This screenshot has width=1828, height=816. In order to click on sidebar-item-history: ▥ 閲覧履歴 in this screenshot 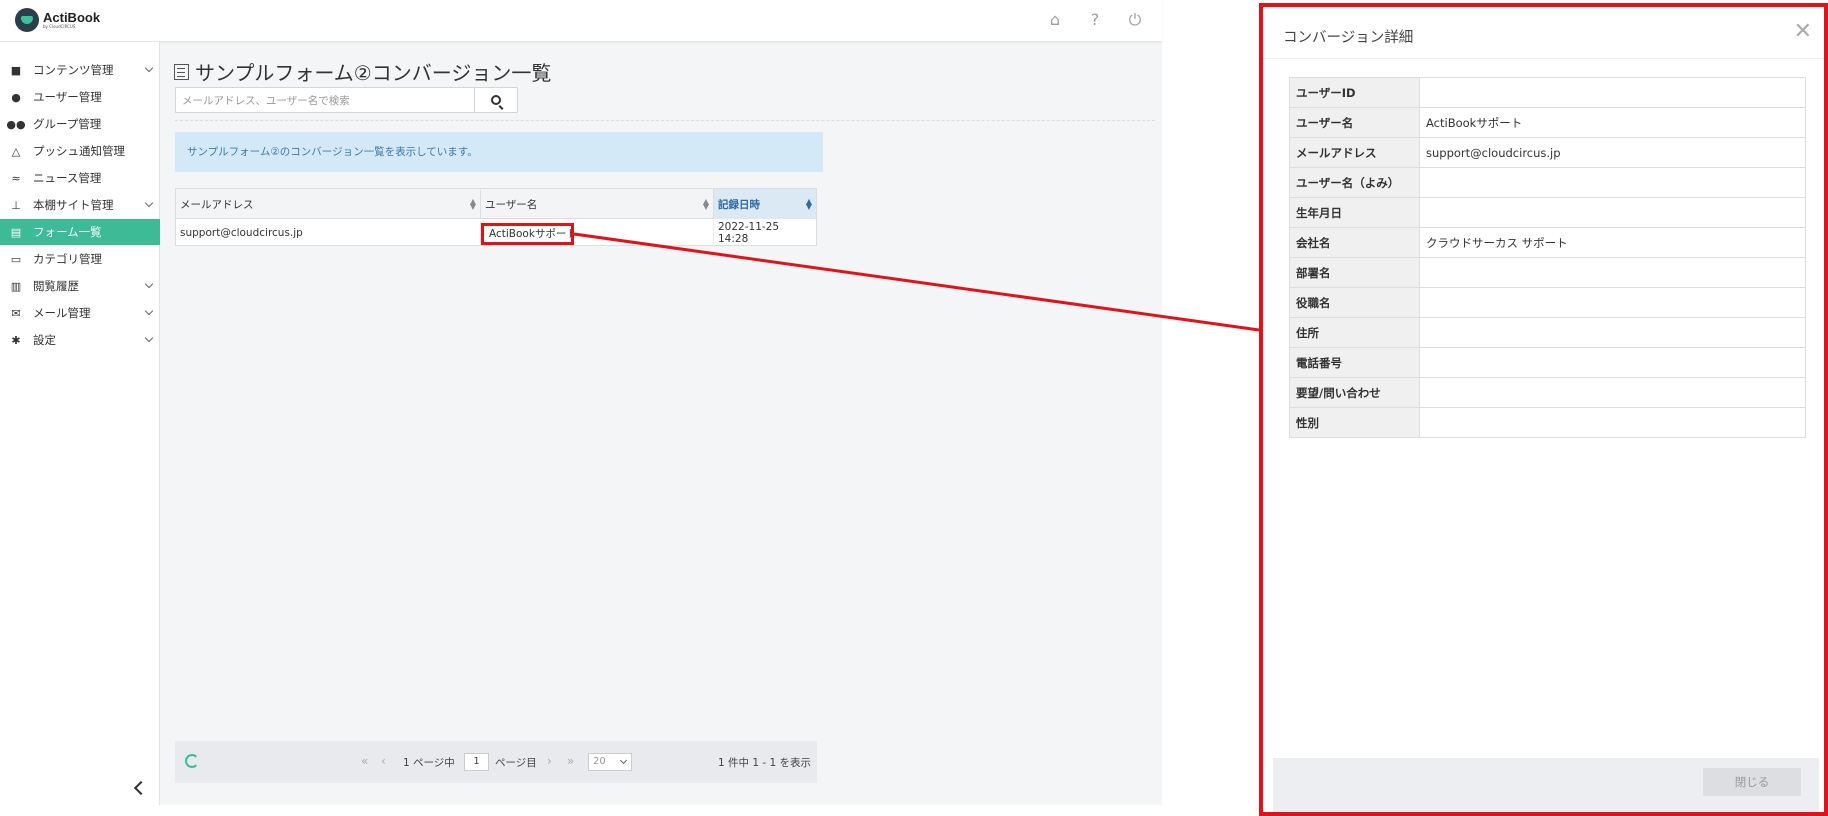, I will do `click(80, 286)`.